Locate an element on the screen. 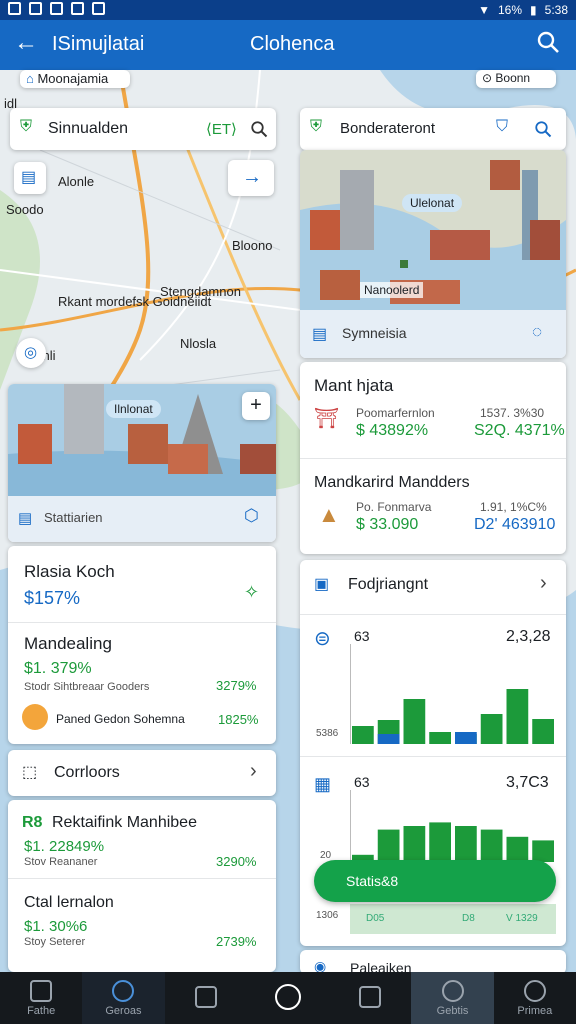  search-text: Bonderateront is located at coordinates (388, 128).